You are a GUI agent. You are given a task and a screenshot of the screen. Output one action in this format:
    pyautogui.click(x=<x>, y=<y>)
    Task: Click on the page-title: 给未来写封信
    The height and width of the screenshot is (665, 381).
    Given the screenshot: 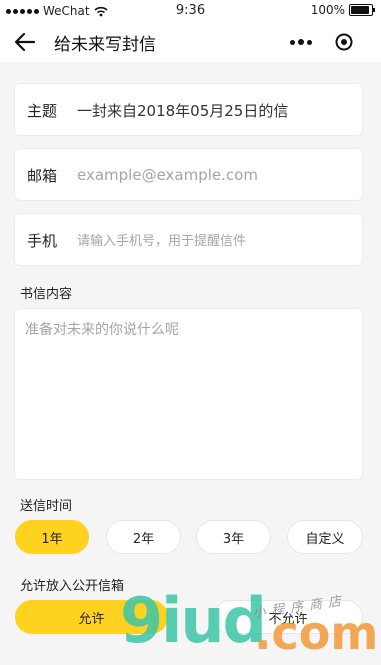 What is the action you would take?
    pyautogui.click(x=105, y=45)
    